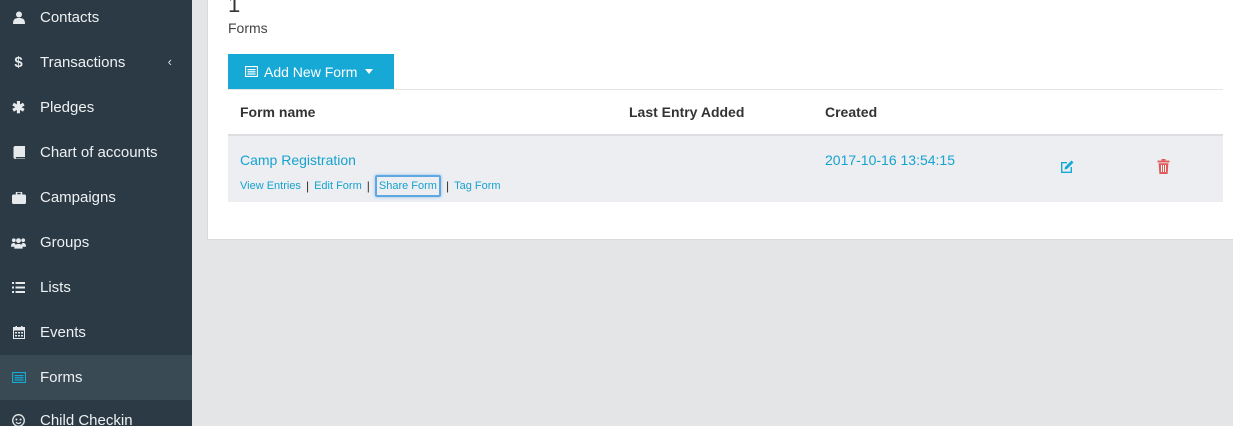  Describe the element at coordinates (96, 332) in the screenshot. I see `sidebar-item-events: Events` at that location.